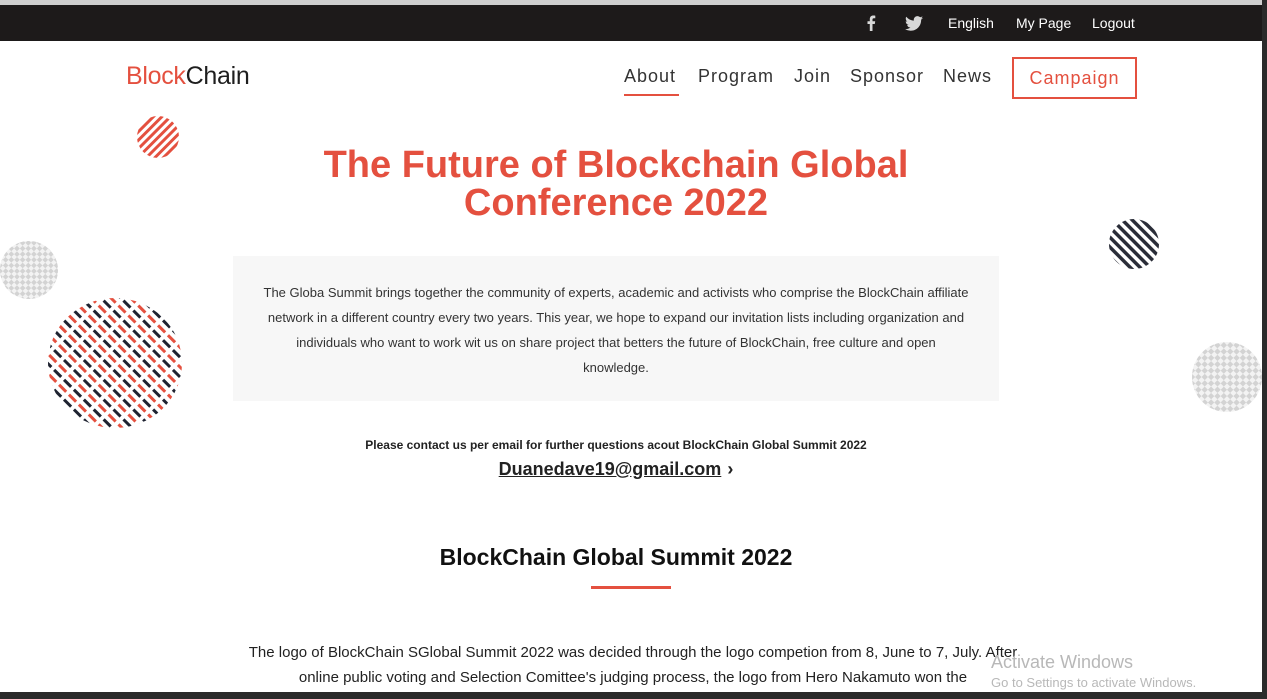 The height and width of the screenshot is (699, 1267). Describe the element at coordinates (610, 469) in the screenshot. I see `contact-email-link: Duanedave19@gmail.com` at that location.